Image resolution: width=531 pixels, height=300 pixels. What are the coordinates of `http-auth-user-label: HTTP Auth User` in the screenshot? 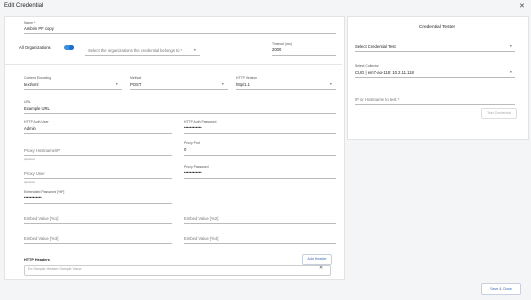 It's located at (36, 122).